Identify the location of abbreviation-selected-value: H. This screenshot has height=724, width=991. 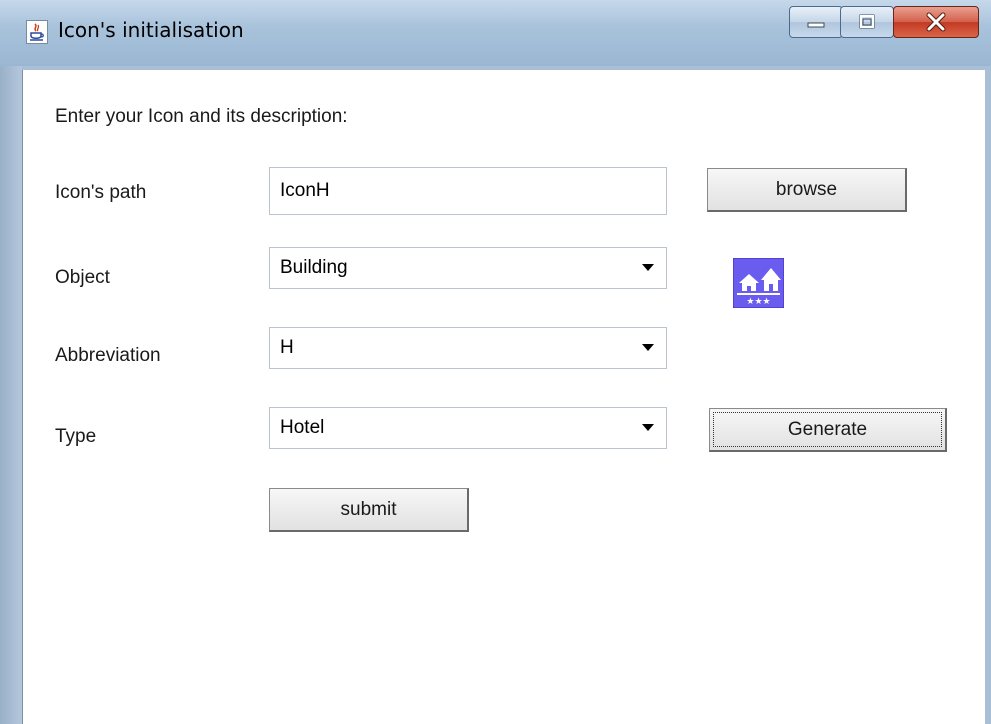
(287, 347).